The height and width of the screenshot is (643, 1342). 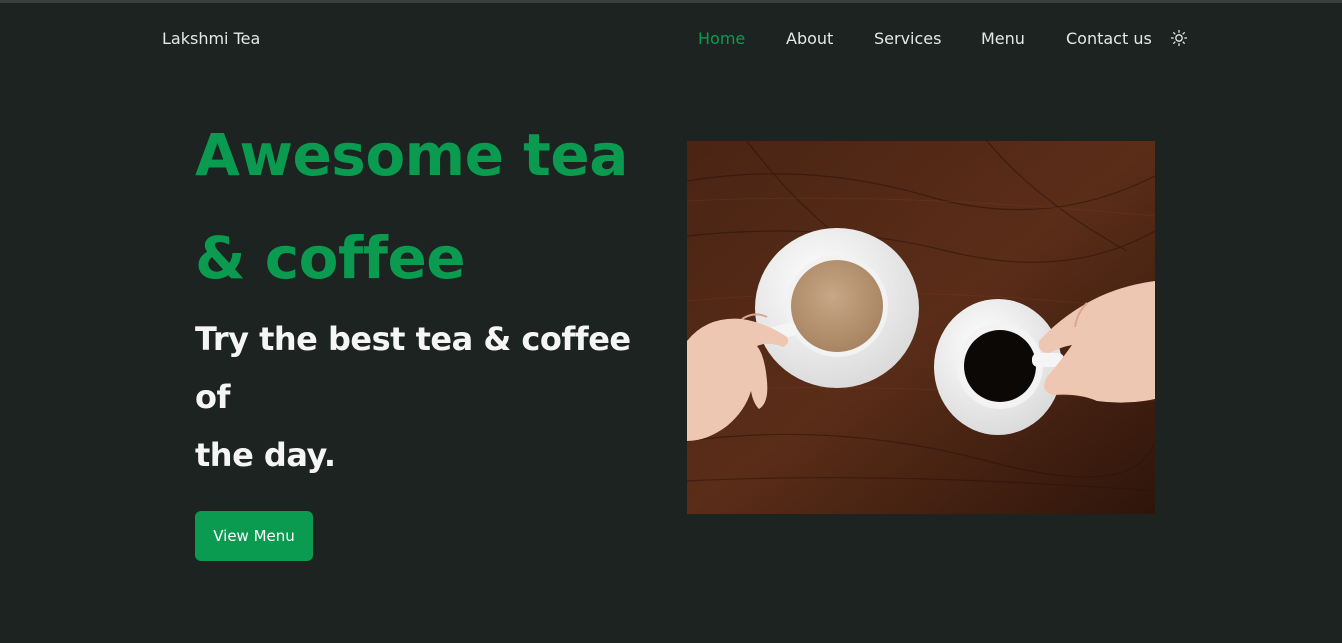 What do you see at coordinates (212, 397) in the screenshot?
I see `hero-subtitle-line-2: of` at bounding box center [212, 397].